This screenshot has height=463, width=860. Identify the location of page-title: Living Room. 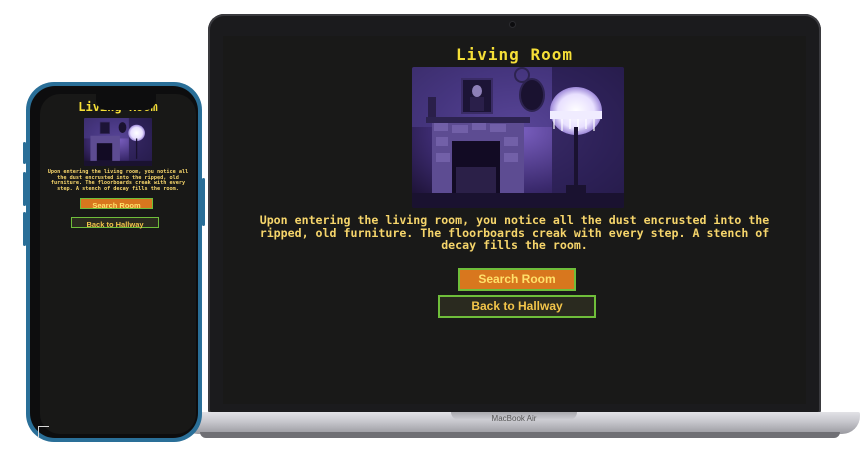
(514, 54).